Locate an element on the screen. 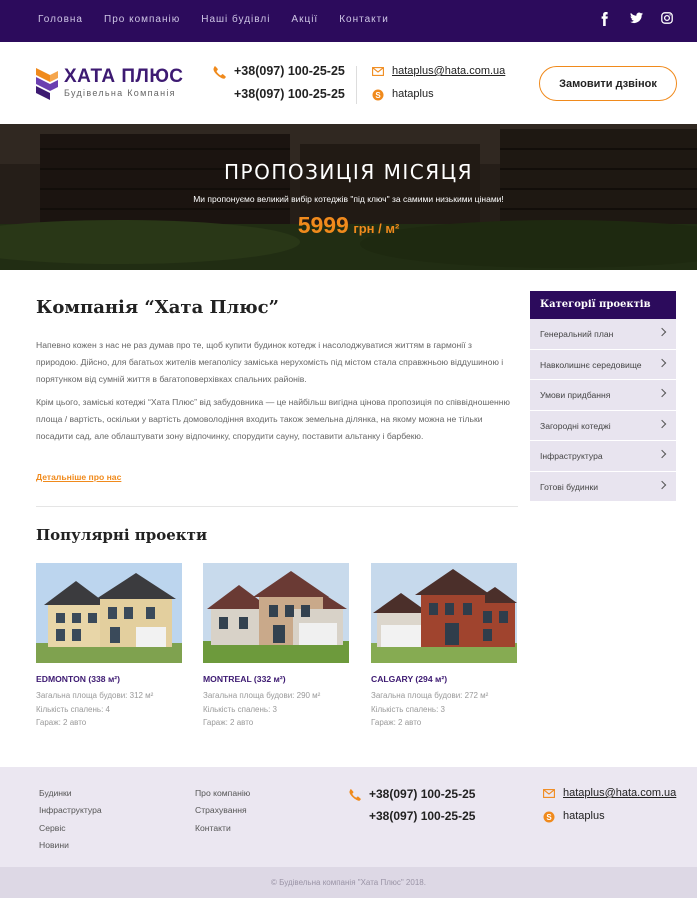  instagram-icon is located at coordinates (667, 19).